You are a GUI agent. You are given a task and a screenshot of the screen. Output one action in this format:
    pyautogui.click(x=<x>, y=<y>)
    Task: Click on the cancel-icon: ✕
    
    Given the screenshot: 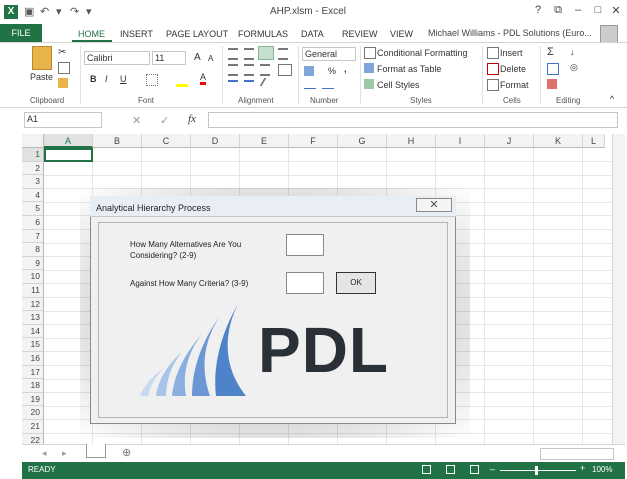 What is the action you would take?
    pyautogui.click(x=136, y=120)
    